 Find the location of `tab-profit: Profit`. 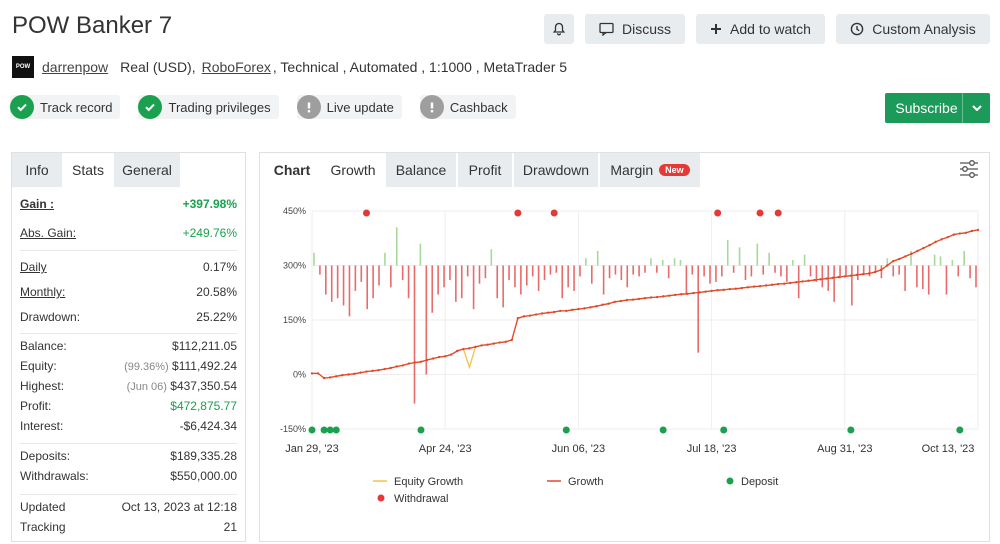

tab-profit: Profit is located at coordinates (485, 170).